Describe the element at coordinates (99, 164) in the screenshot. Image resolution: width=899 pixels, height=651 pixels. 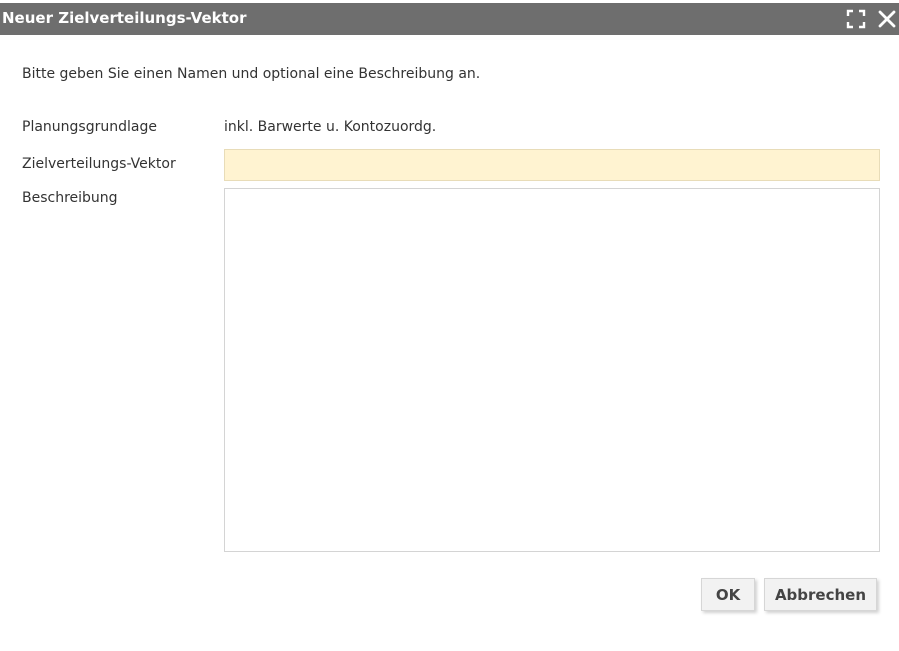
I see `vektor-label: Zielverteilungs-Vektor` at that location.